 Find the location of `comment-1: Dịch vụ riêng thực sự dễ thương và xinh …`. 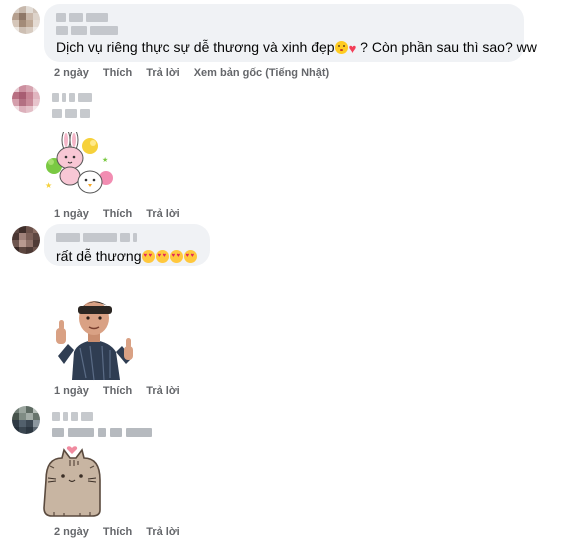

comment-1: Dịch vụ riêng thực sự dễ thương và xinh … is located at coordinates (284, 40).